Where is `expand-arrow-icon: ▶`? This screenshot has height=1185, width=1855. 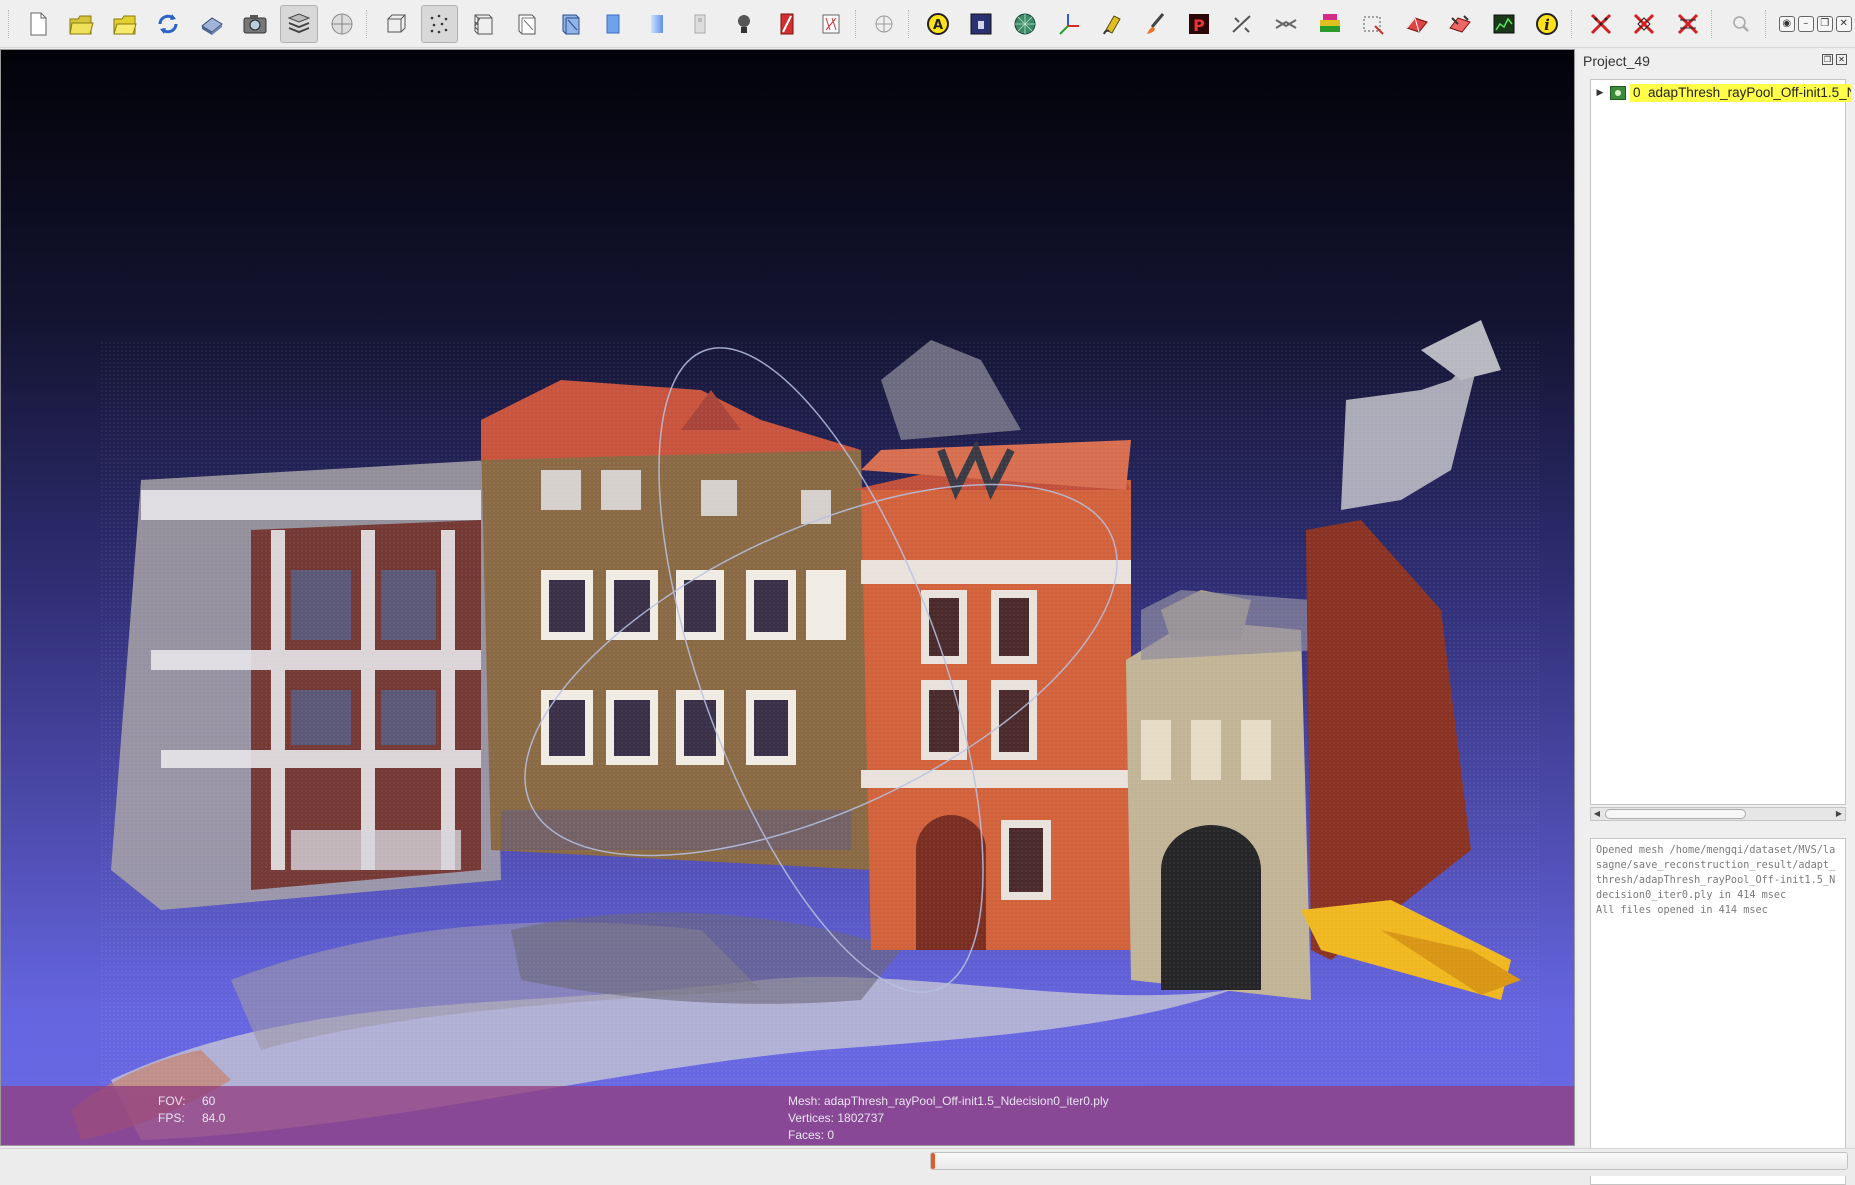
expand-arrow-icon: ▶ is located at coordinates (1600, 93).